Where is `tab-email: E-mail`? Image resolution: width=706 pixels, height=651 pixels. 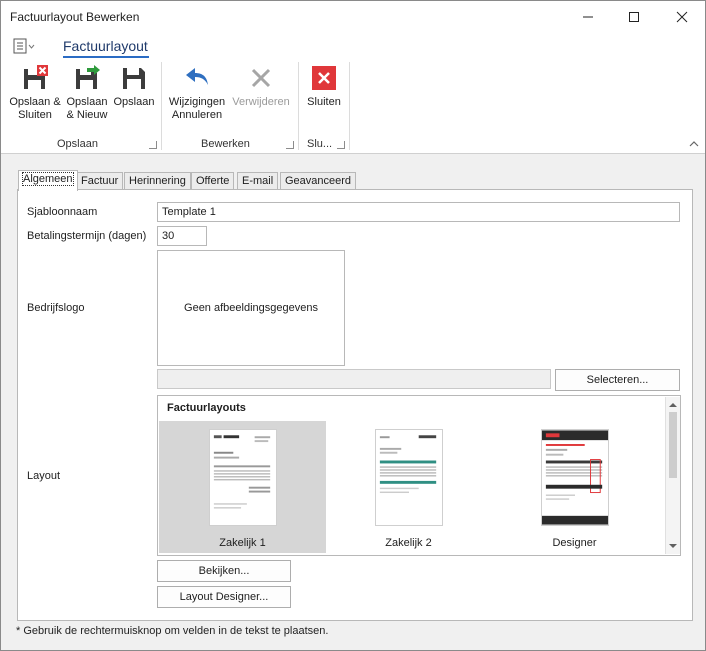 tab-email: E-mail is located at coordinates (258, 181).